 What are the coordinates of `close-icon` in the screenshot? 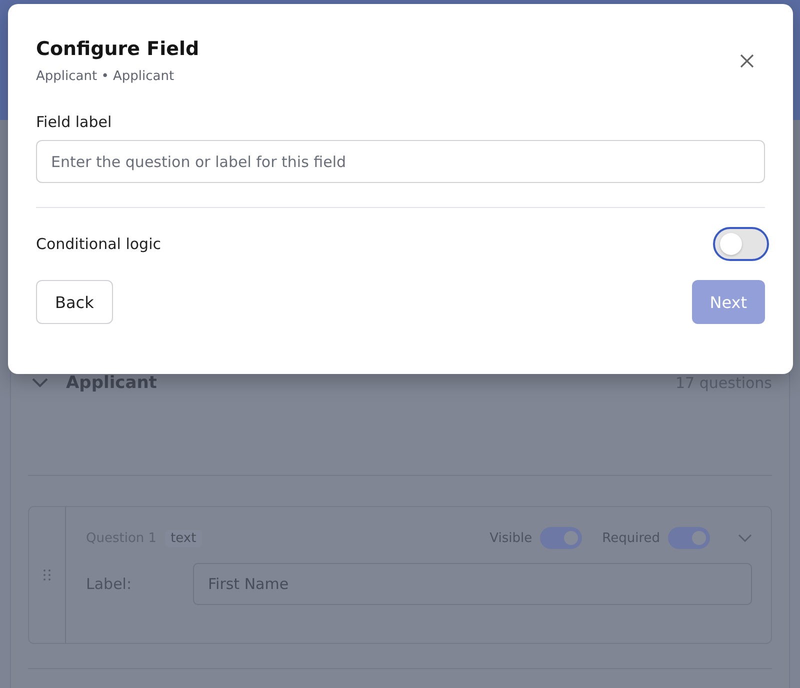 It's located at (747, 61).